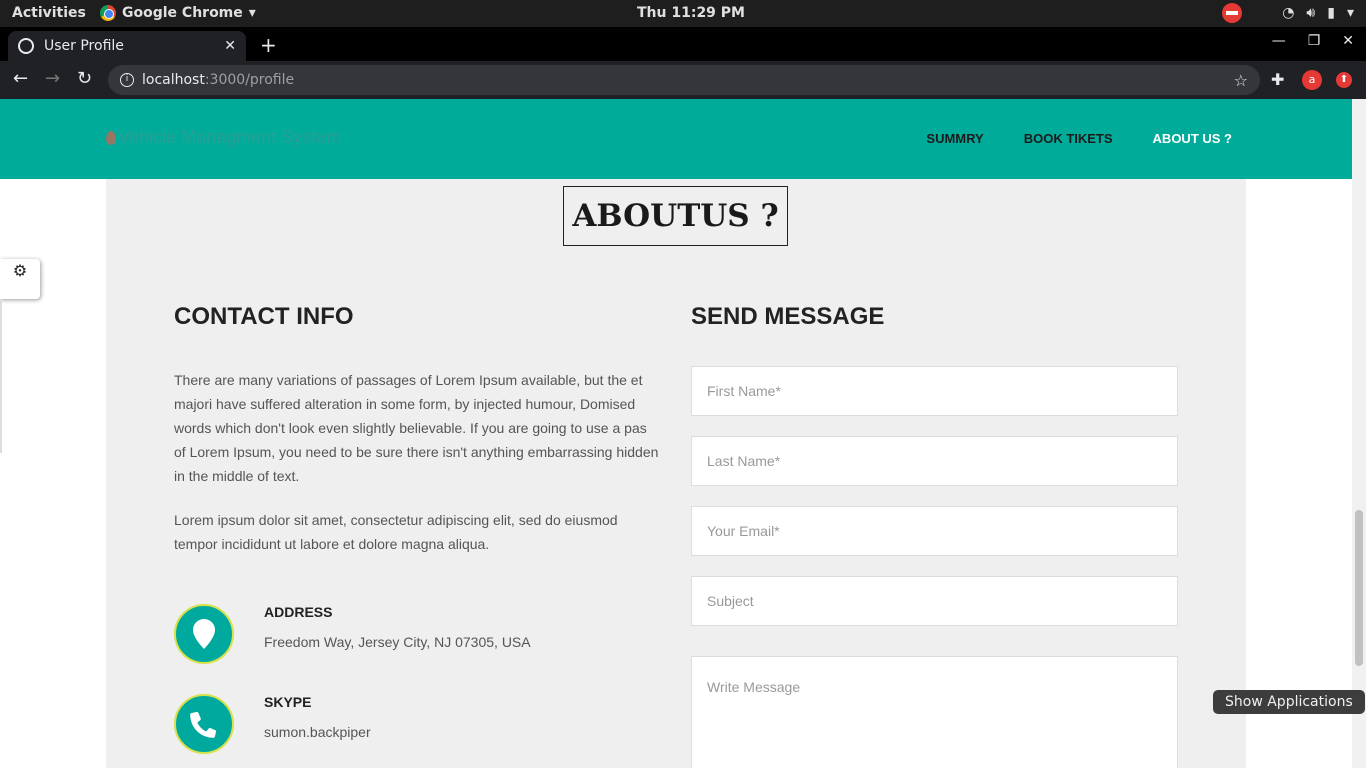 The image size is (1366, 768). I want to click on nav-link-summry: SUMMRY, so click(954, 138).